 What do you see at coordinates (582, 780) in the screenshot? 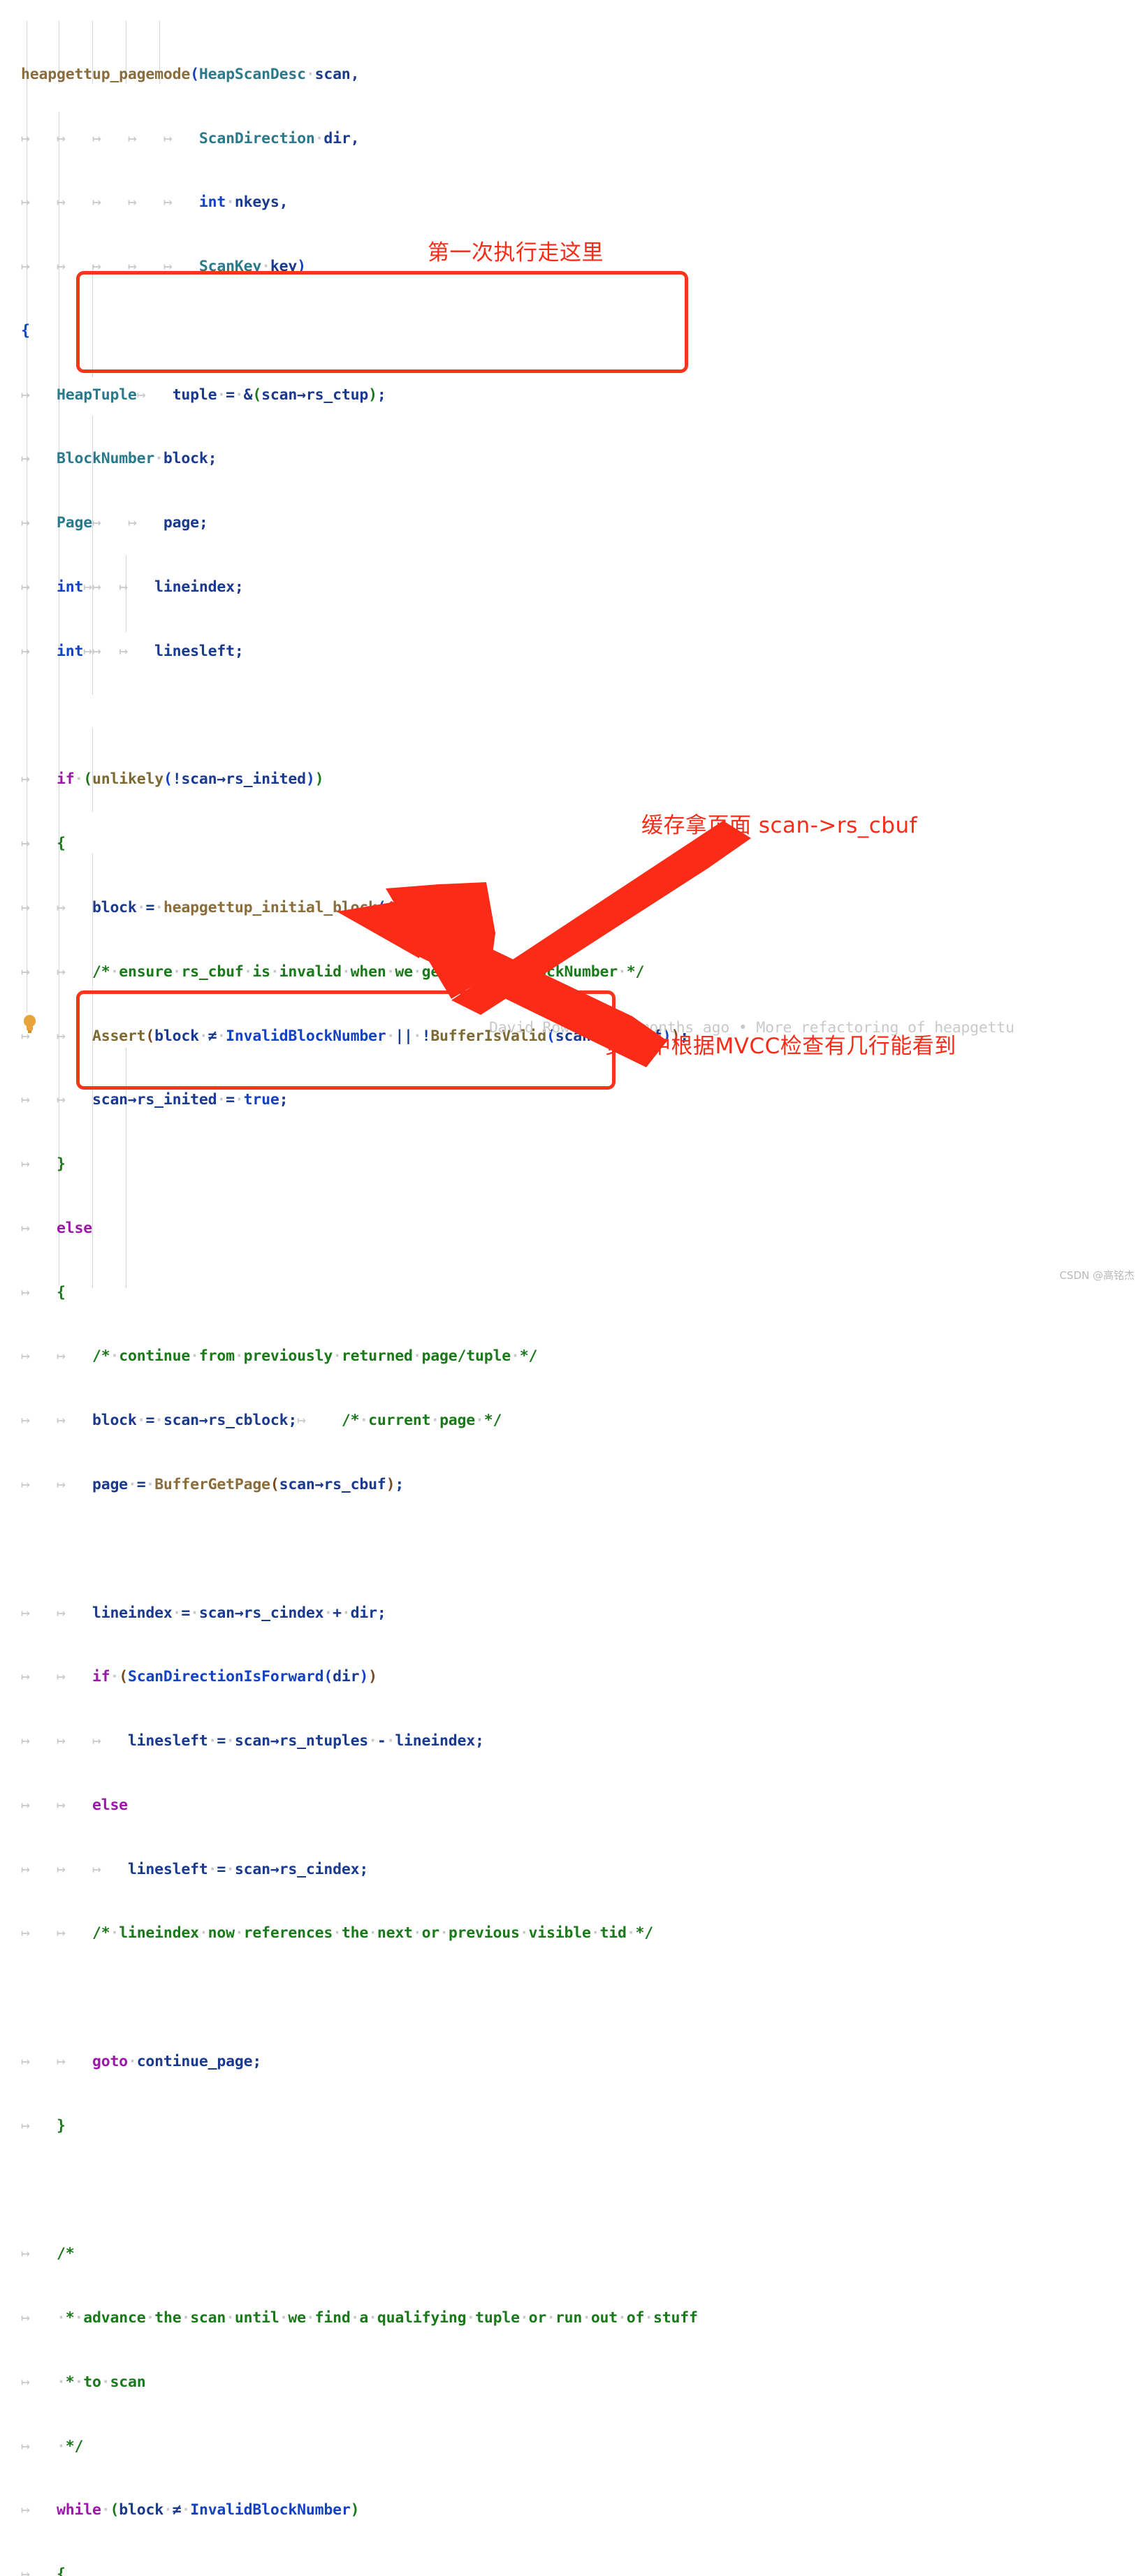
I see `code-line: ↦ if·(unlikely(!scan→rs_inited))` at bounding box center [582, 780].